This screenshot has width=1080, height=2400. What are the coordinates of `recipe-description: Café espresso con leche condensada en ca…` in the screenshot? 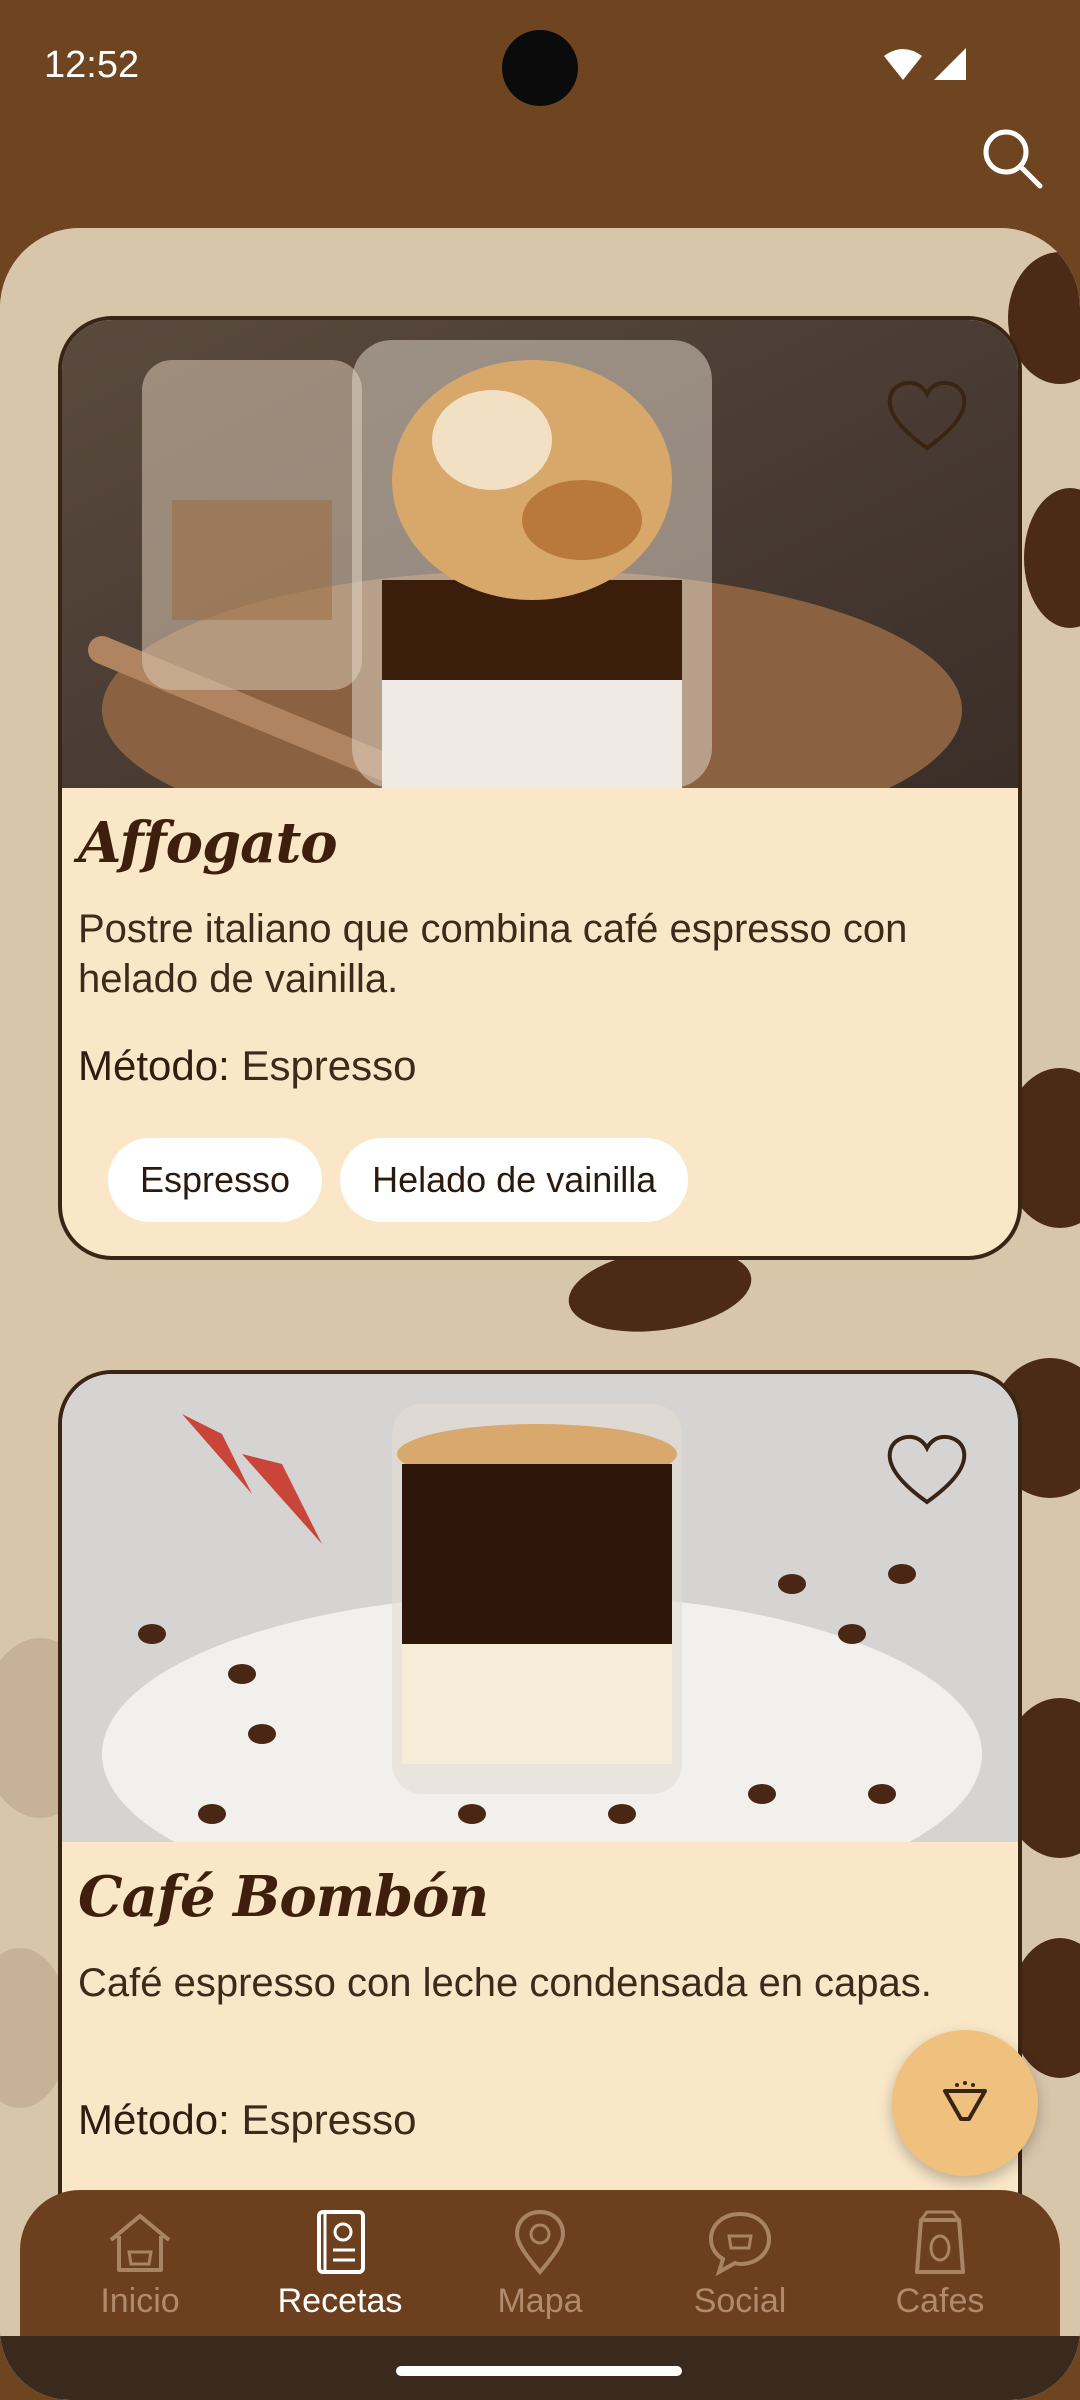 It's located at (505, 1983).